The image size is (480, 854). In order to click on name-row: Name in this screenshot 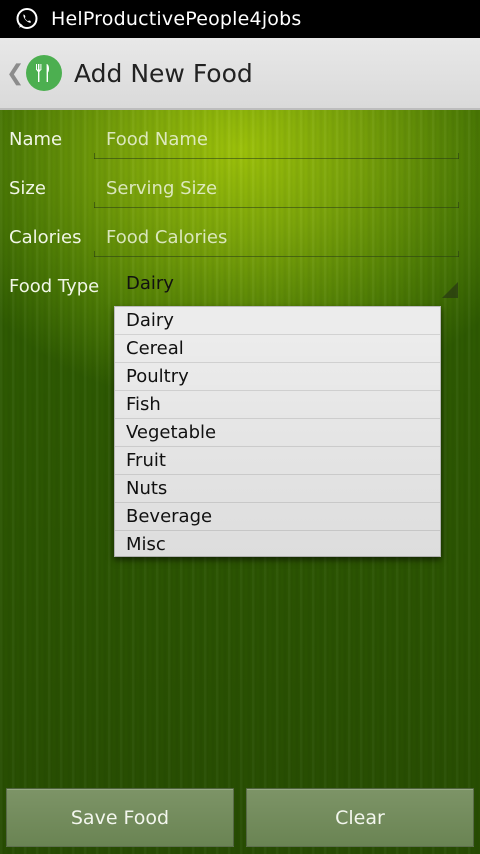, I will do `click(240, 139)`.